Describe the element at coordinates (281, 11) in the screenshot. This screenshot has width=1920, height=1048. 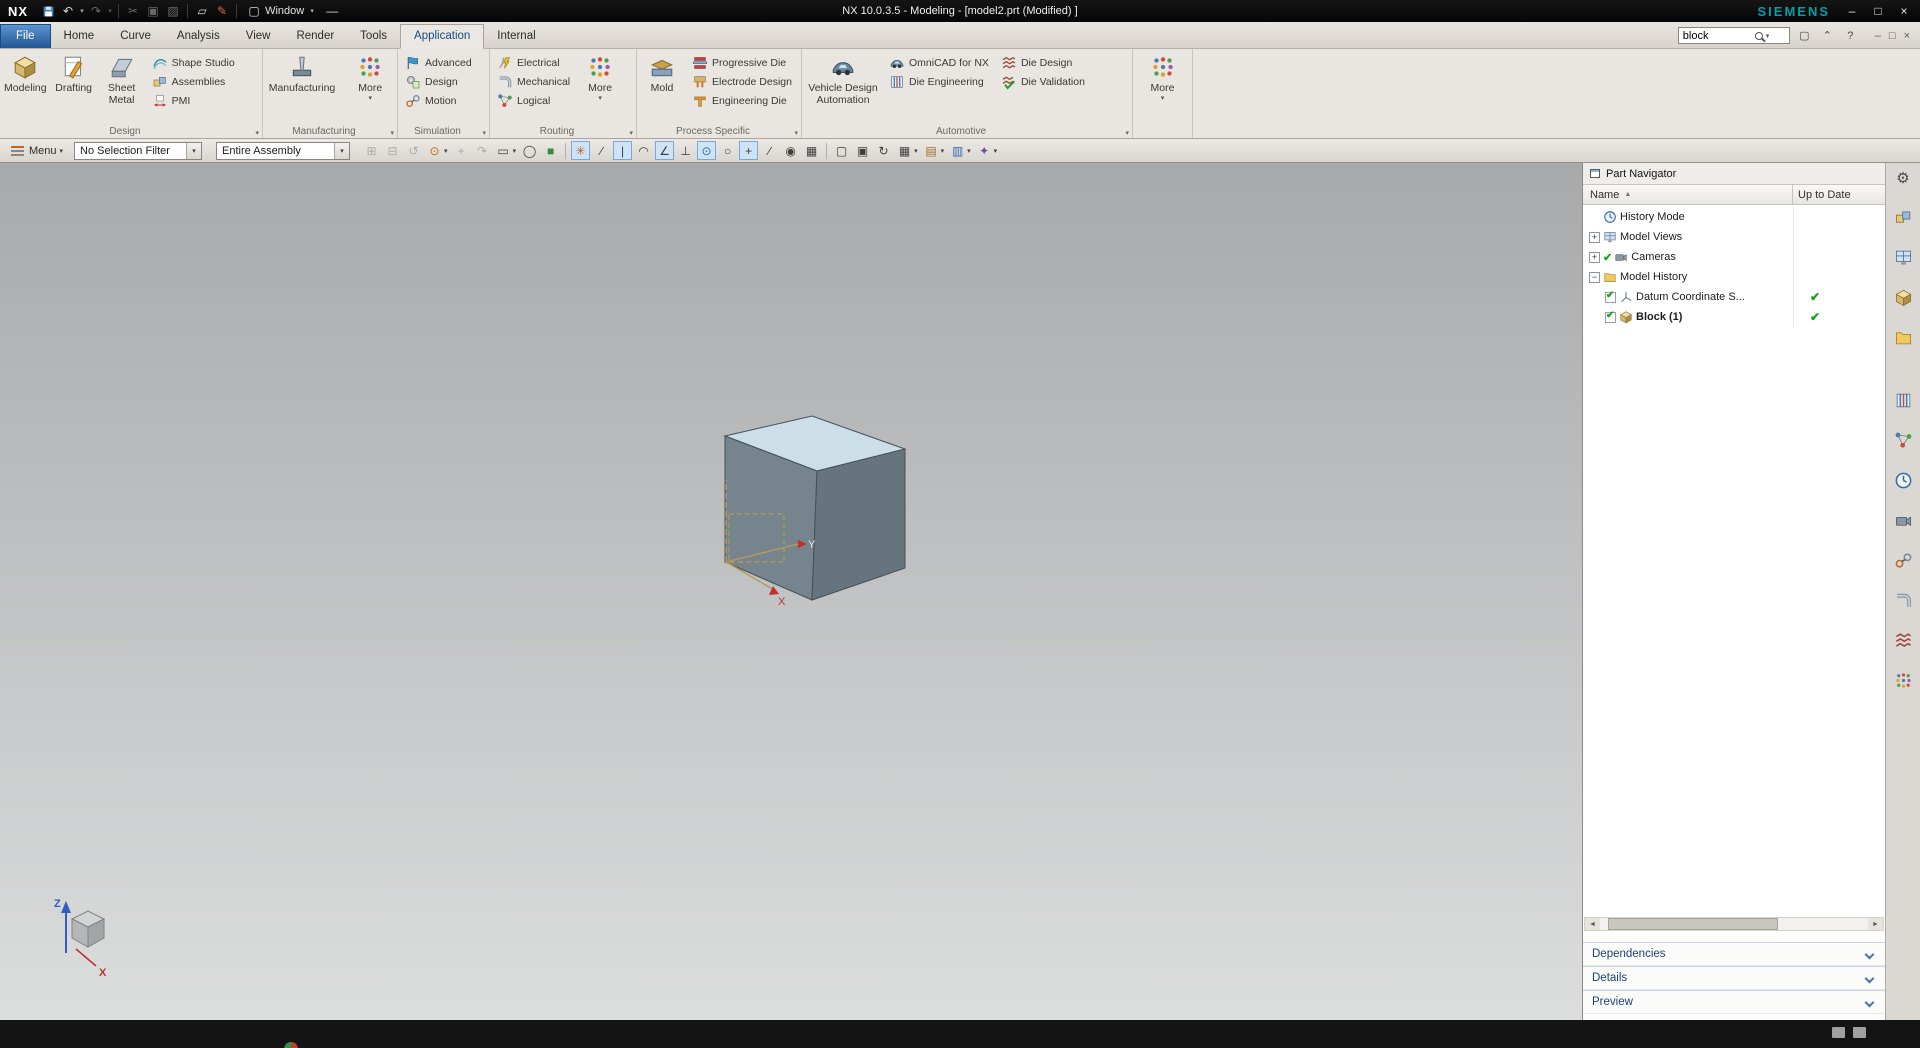
I see `window-menu-button: ▢ Window ▾` at that location.